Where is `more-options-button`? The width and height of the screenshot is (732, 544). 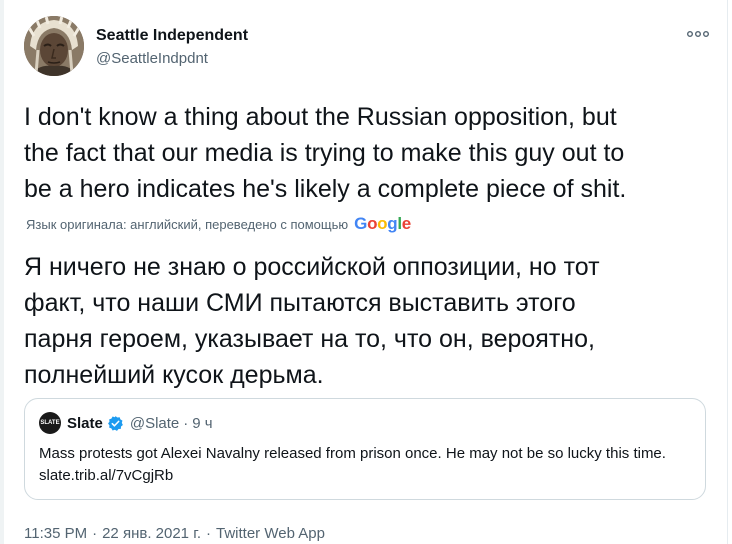
more-options-button is located at coordinates (698, 34).